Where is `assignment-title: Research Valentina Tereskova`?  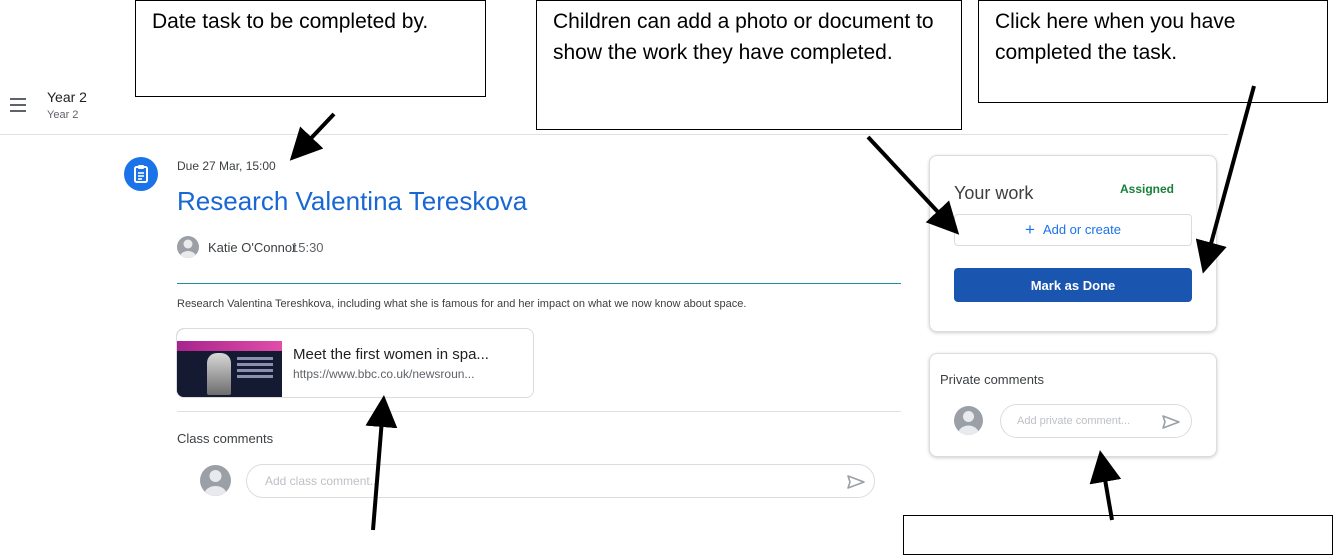 assignment-title: Research Valentina Tereskova is located at coordinates (352, 201).